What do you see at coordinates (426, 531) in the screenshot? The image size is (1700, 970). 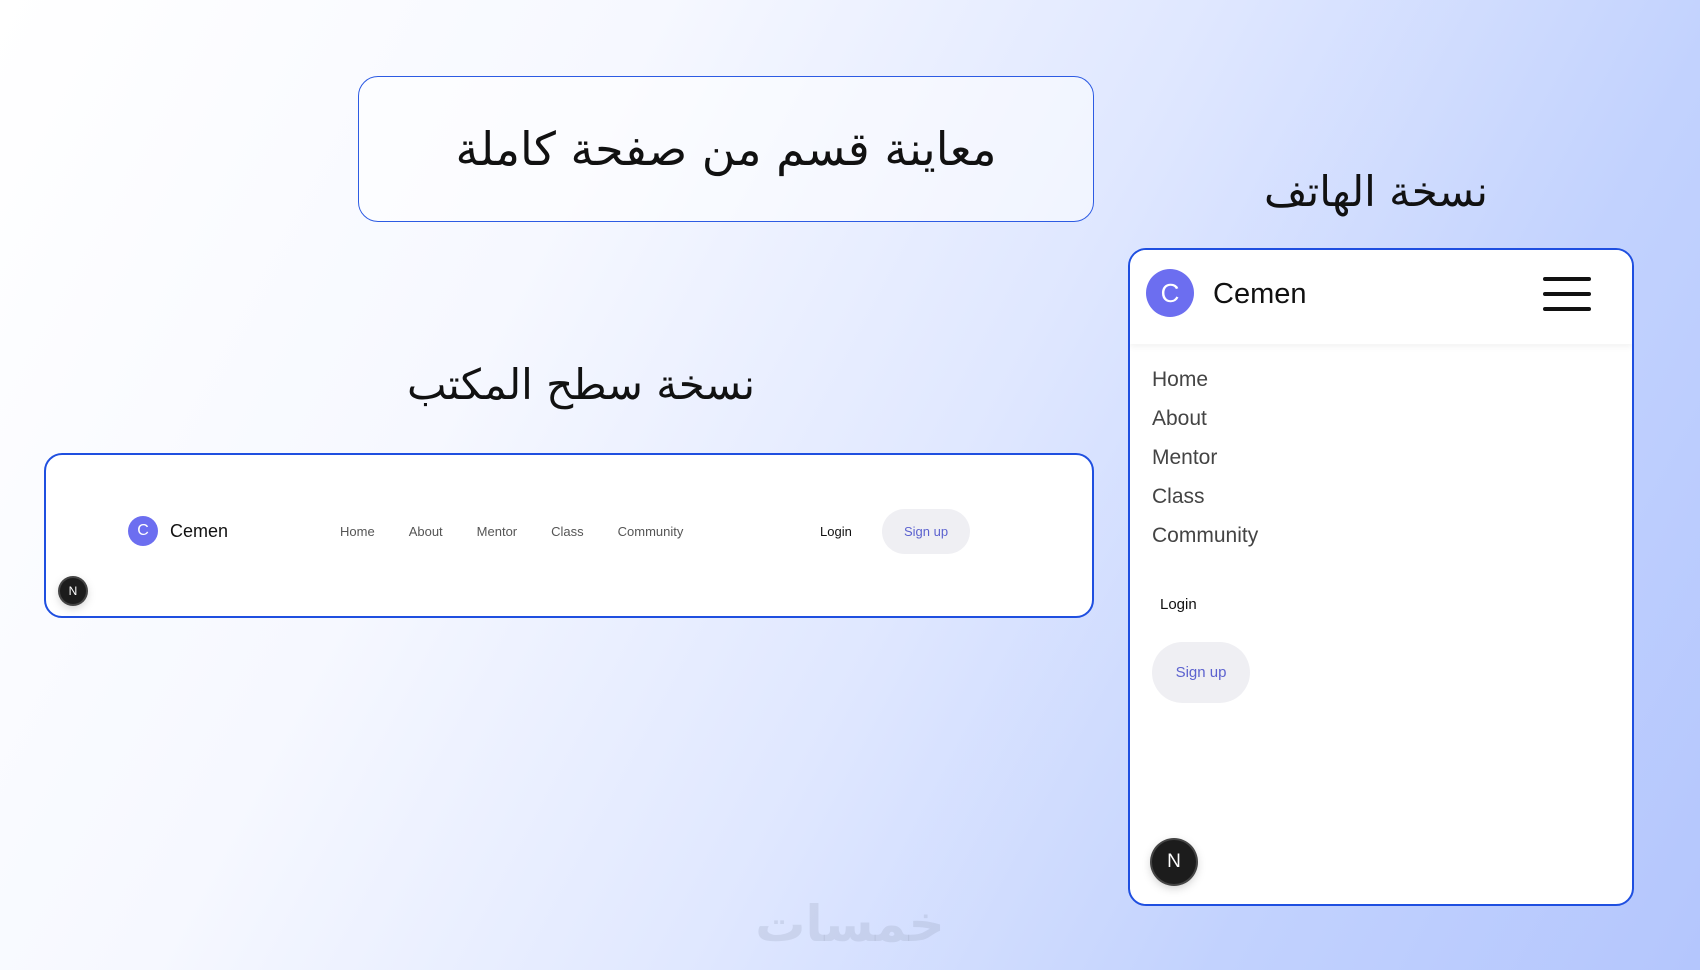 I see `desktop-nav-about: About` at bounding box center [426, 531].